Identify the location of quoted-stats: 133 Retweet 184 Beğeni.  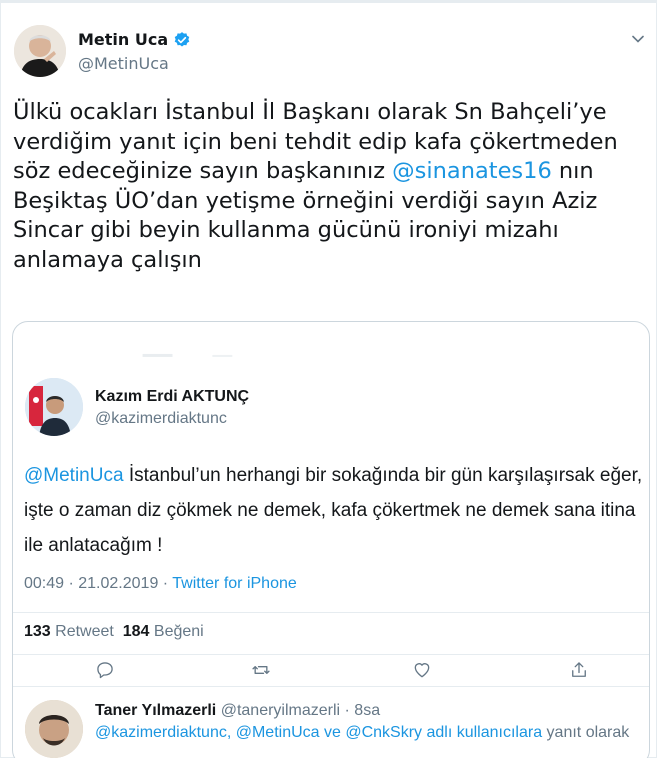
(114, 632).